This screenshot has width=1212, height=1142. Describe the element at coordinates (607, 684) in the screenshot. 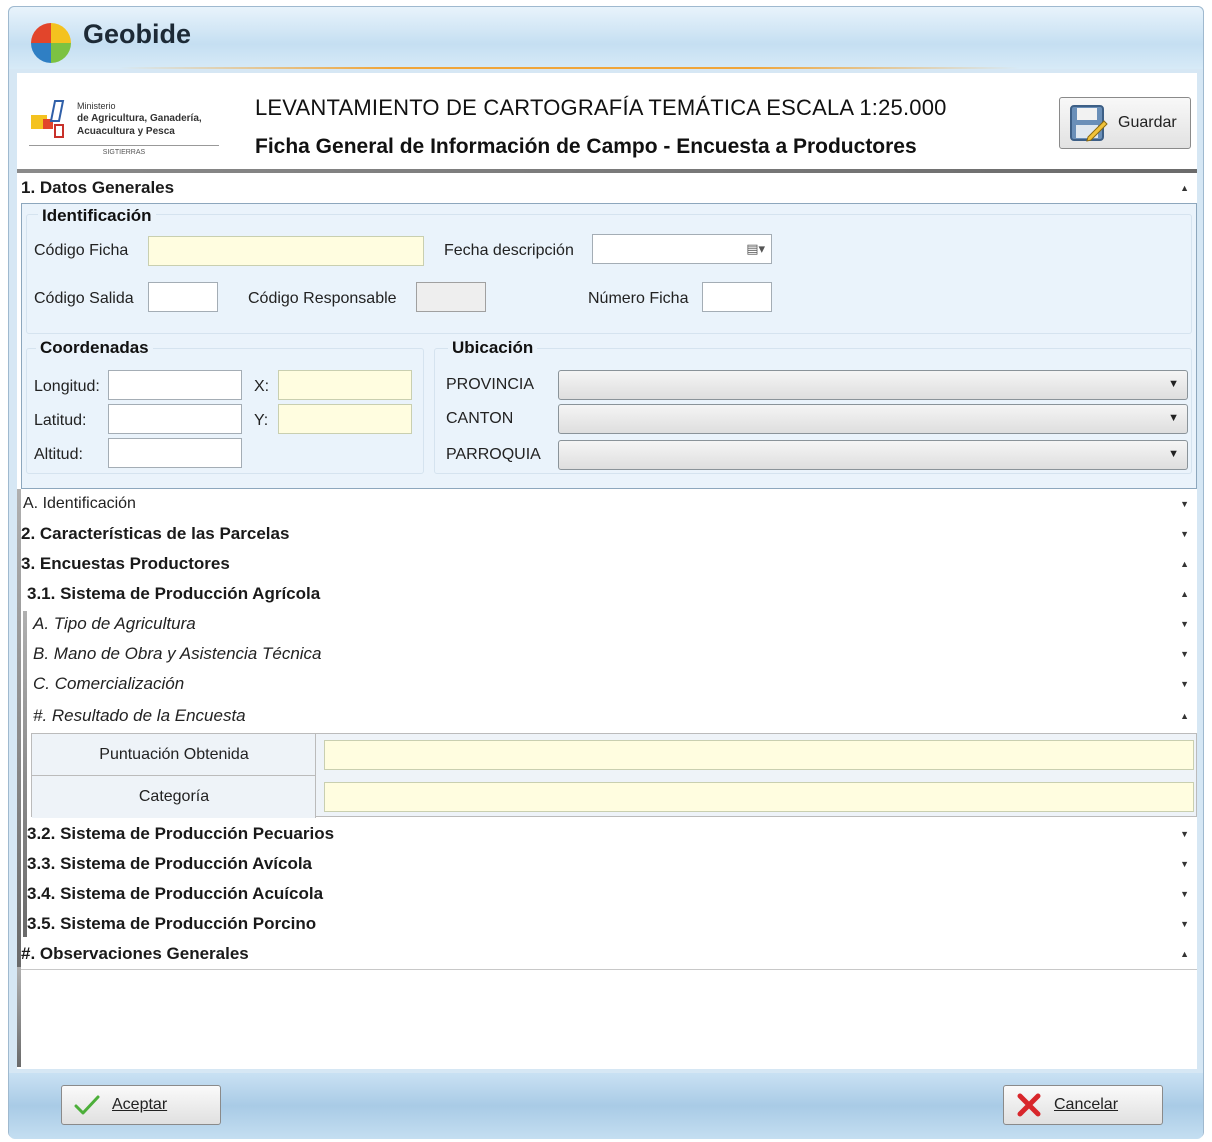

I see `section-comercializacion: C. Comercialización ▼` at that location.